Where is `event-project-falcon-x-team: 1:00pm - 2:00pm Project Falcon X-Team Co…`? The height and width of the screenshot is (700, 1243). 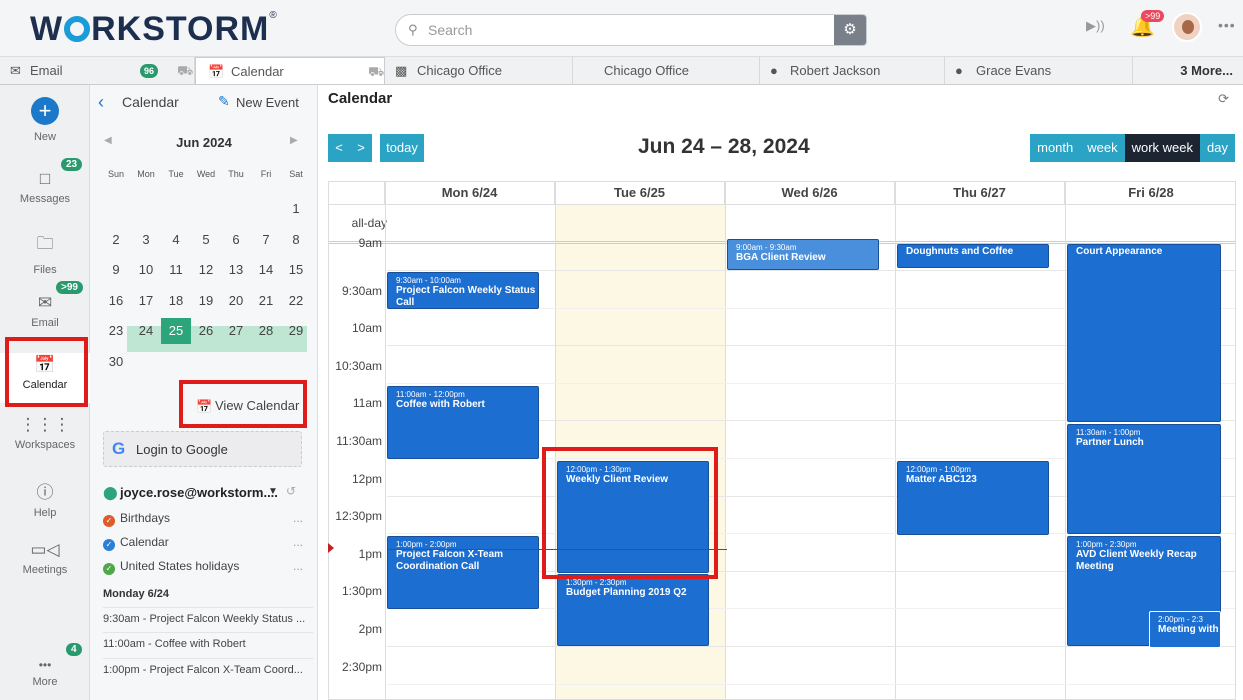 event-project-falcon-x-team: 1:00pm - 2:00pm Project Falcon X-Team Co… is located at coordinates (463, 572).